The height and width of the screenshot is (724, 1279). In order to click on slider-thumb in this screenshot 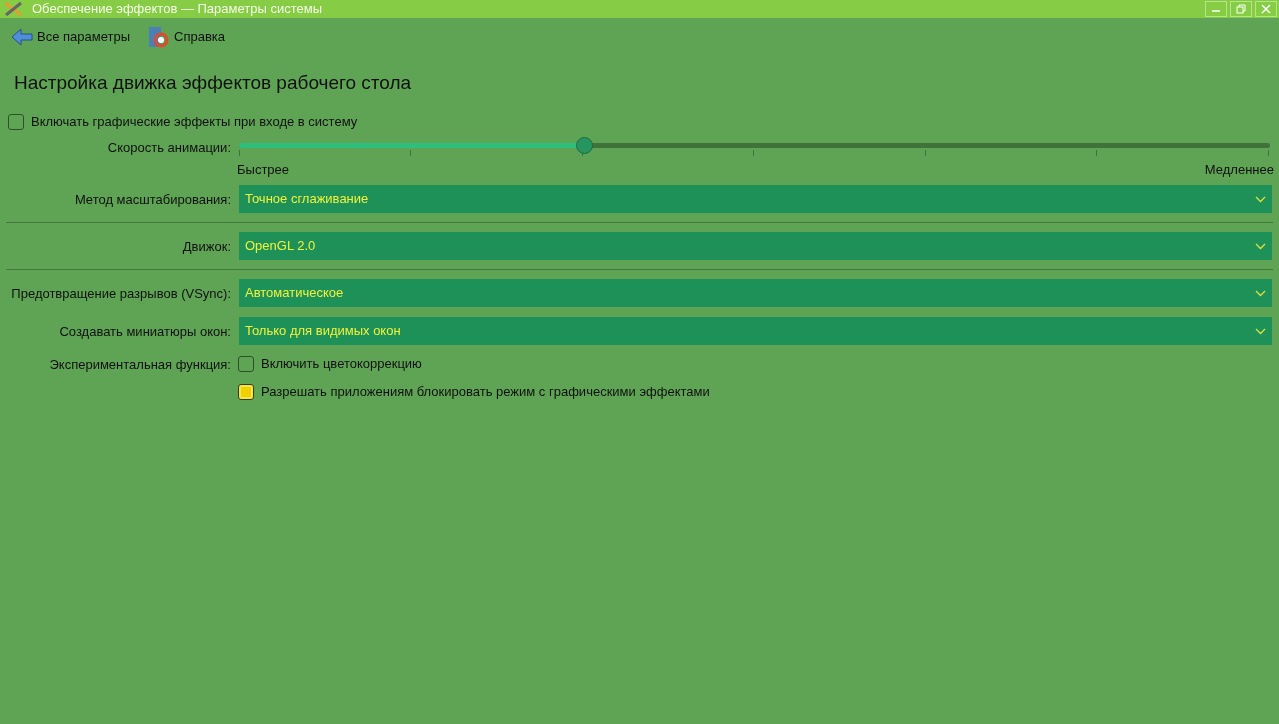, I will do `click(585, 145)`.